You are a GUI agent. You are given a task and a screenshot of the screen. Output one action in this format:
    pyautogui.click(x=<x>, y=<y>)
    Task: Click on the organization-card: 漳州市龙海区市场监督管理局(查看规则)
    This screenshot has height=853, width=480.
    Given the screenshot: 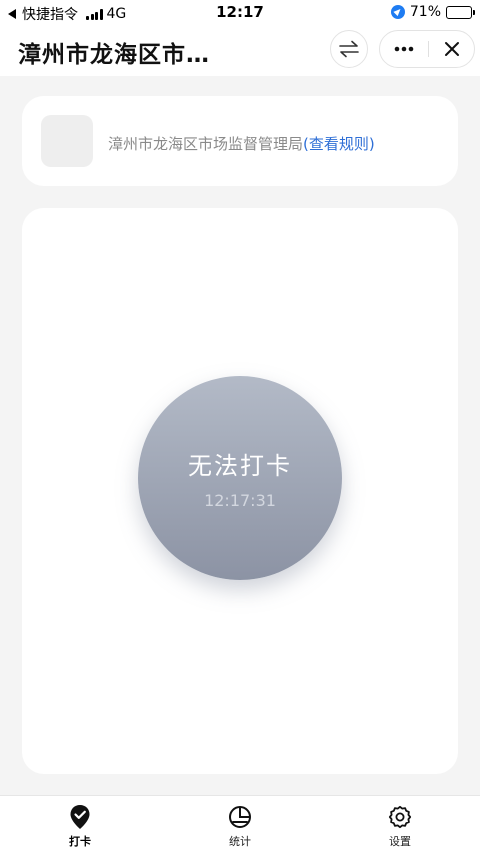 What is the action you would take?
    pyautogui.click(x=240, y=141)
    